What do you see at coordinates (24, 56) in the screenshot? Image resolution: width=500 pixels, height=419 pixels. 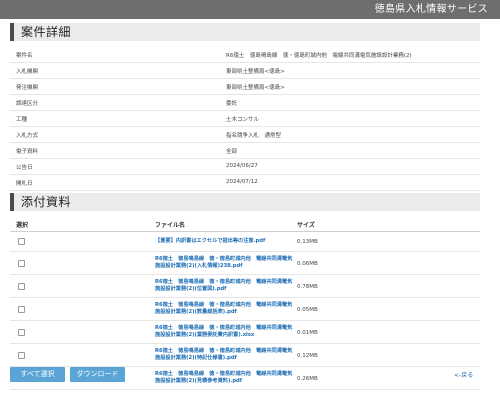 I see `detail-label: 案件名` at bounding box center [24, 56].